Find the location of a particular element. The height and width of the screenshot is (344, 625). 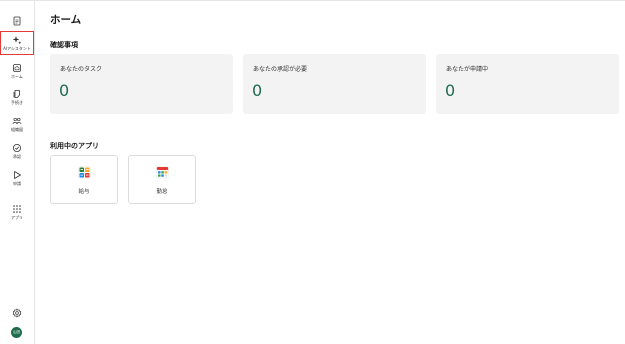

app-label: 勤怠 is located at coordinates (162, 192).